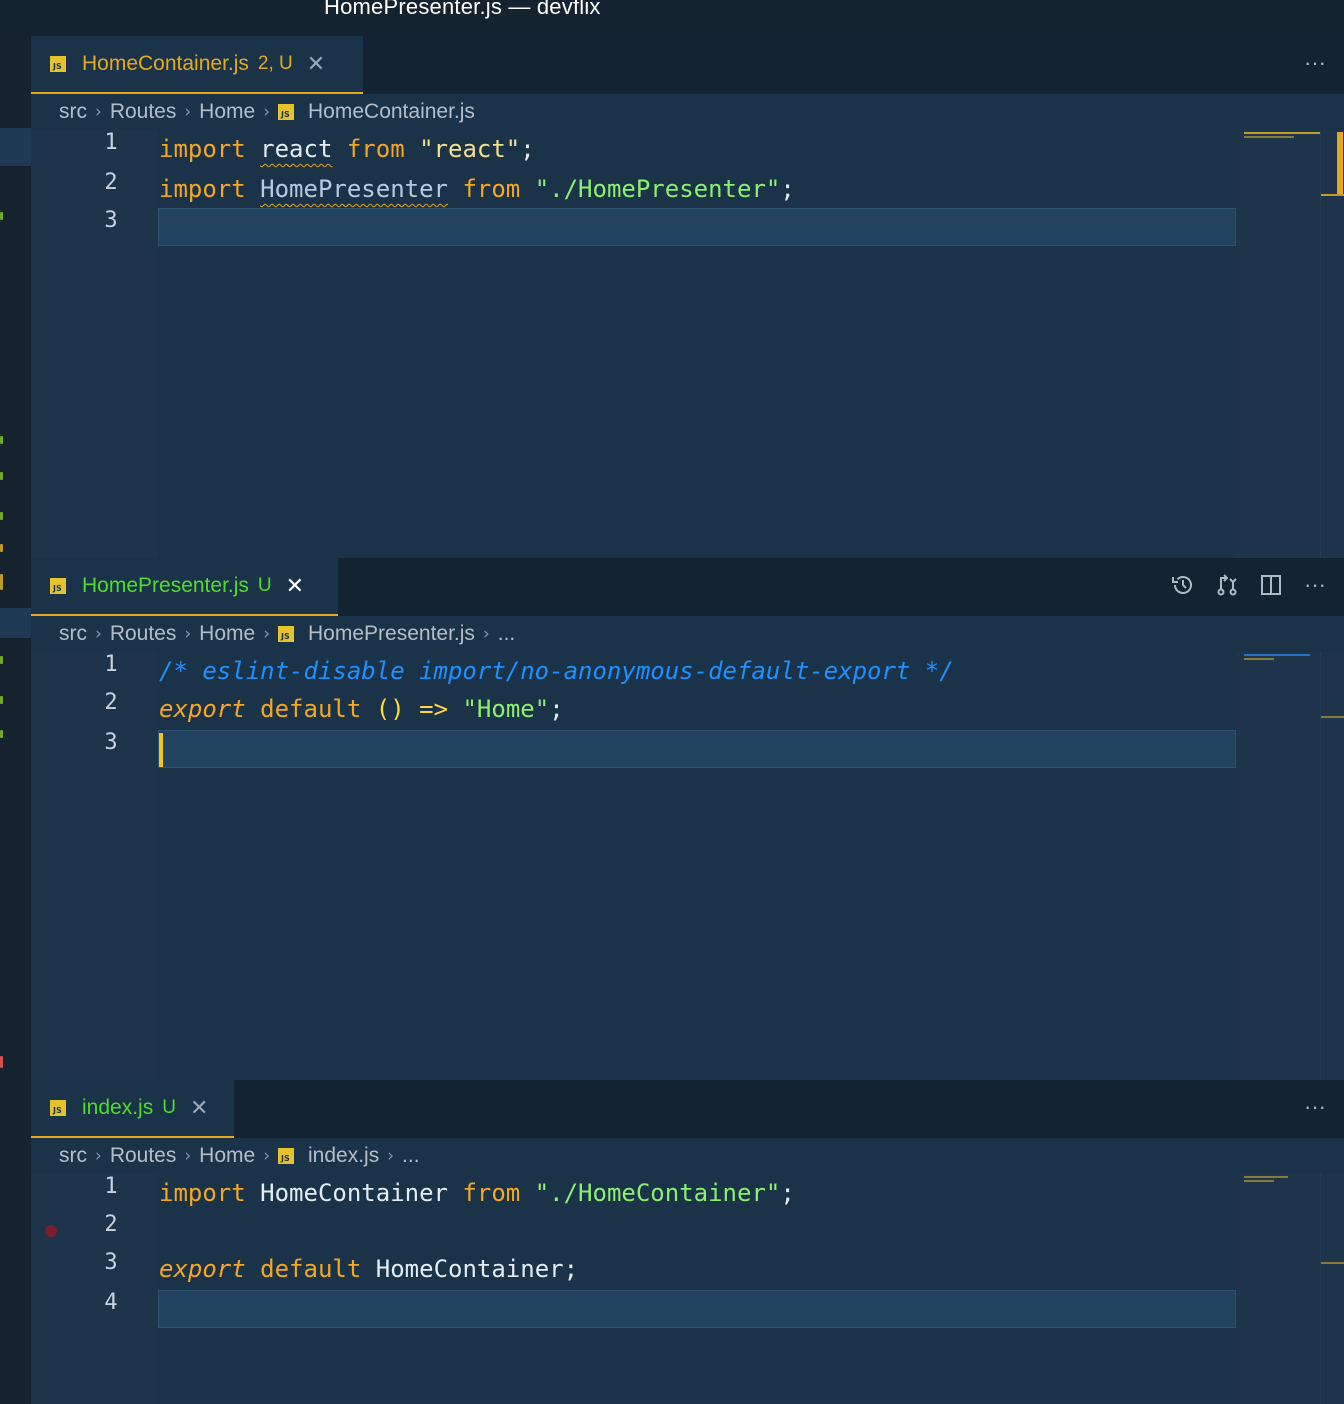 The height and width of the screenshot is (1404, 1344). What do you see at coordinates (687, 1109) in the screenshot?
I see `tab-bar: JS index.js U ✕ ···` at bounding box center [687, 1109].